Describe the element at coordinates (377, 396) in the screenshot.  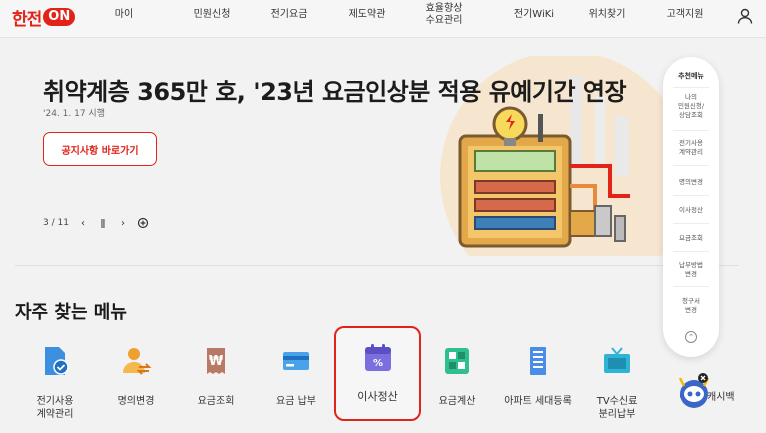
I see `menu-label: 이사정산` at that location.